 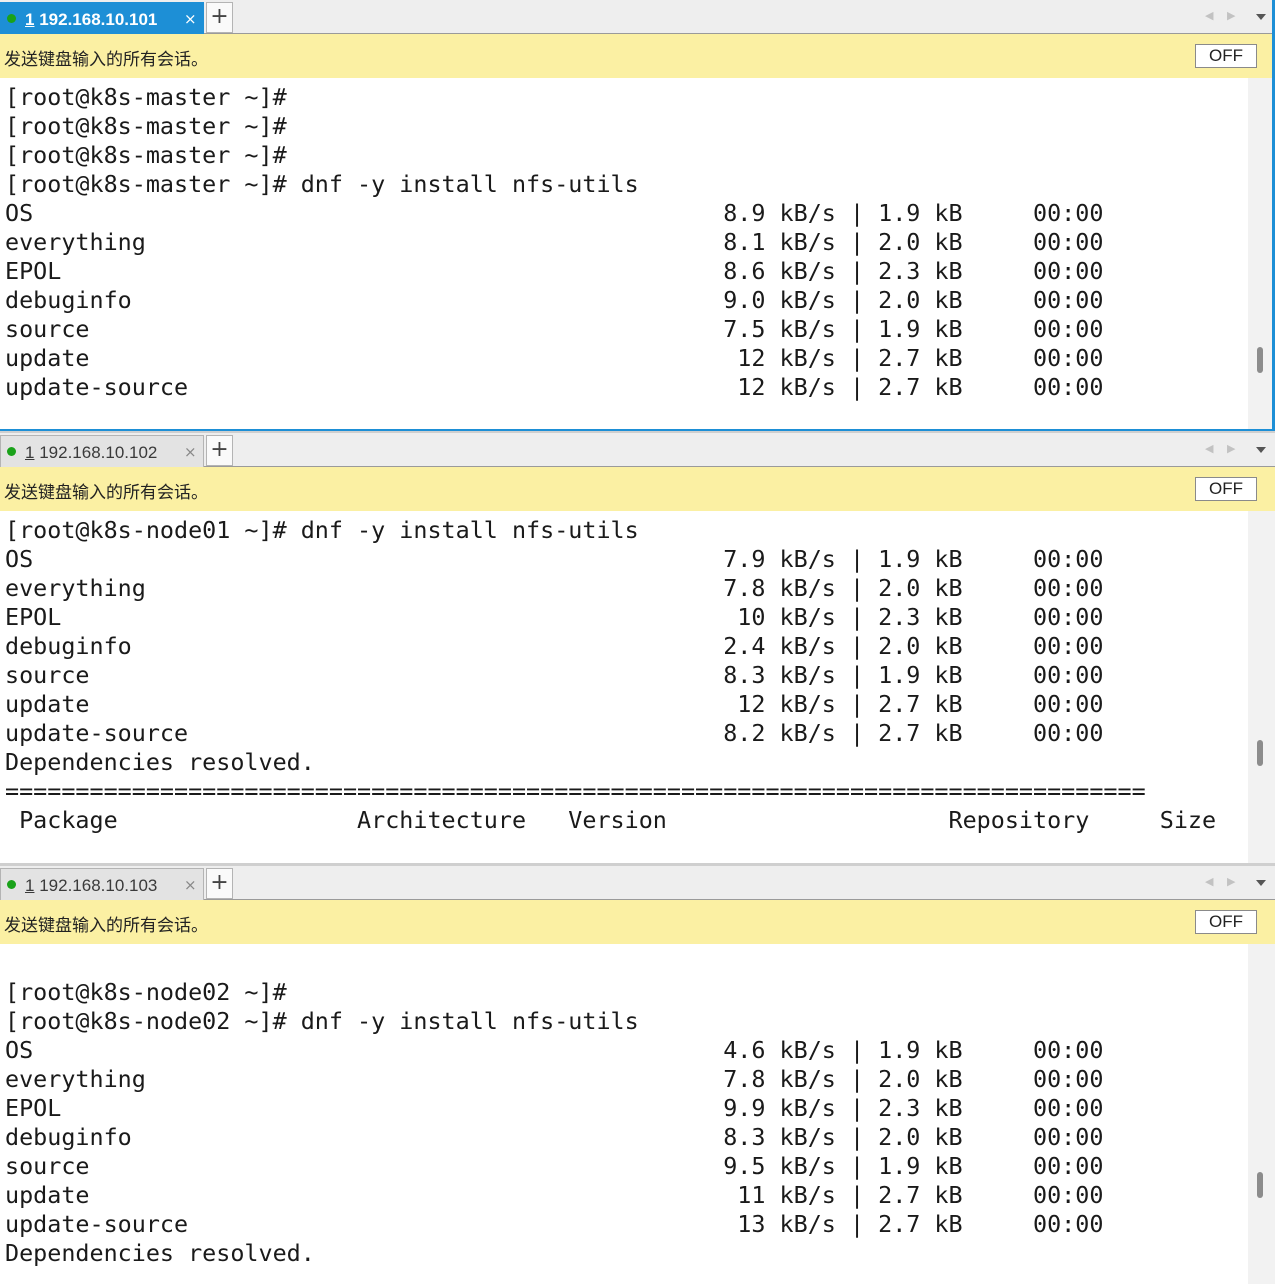 I want to click on tab-bar: 1 192.168.10.103 × + ◀ ▶, so click(x=637, y=883).